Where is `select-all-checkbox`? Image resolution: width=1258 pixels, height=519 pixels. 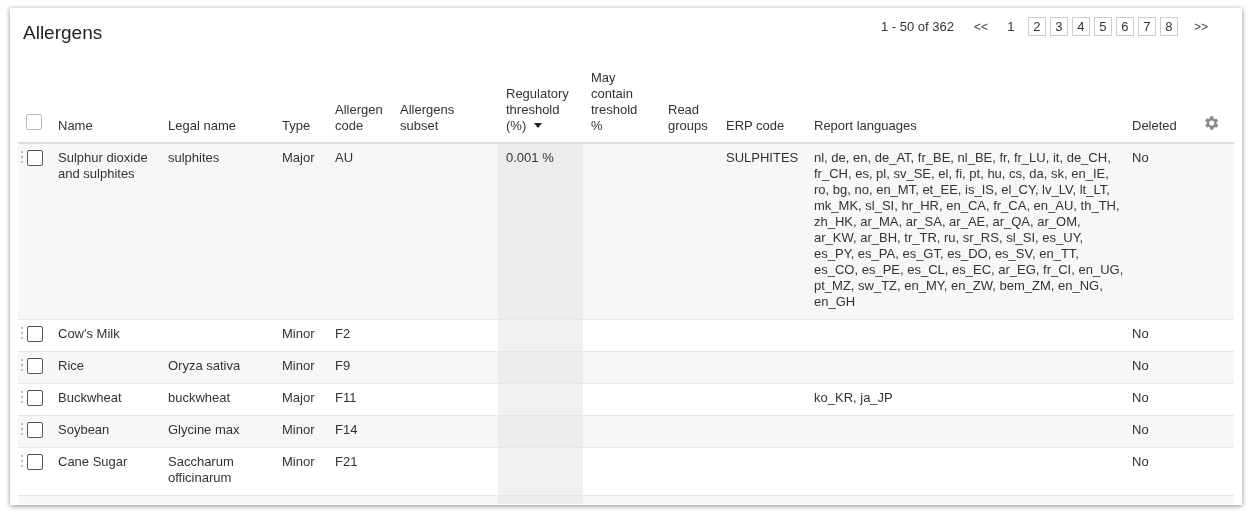
select-all-checkbox is located at coordinates (34, 122).